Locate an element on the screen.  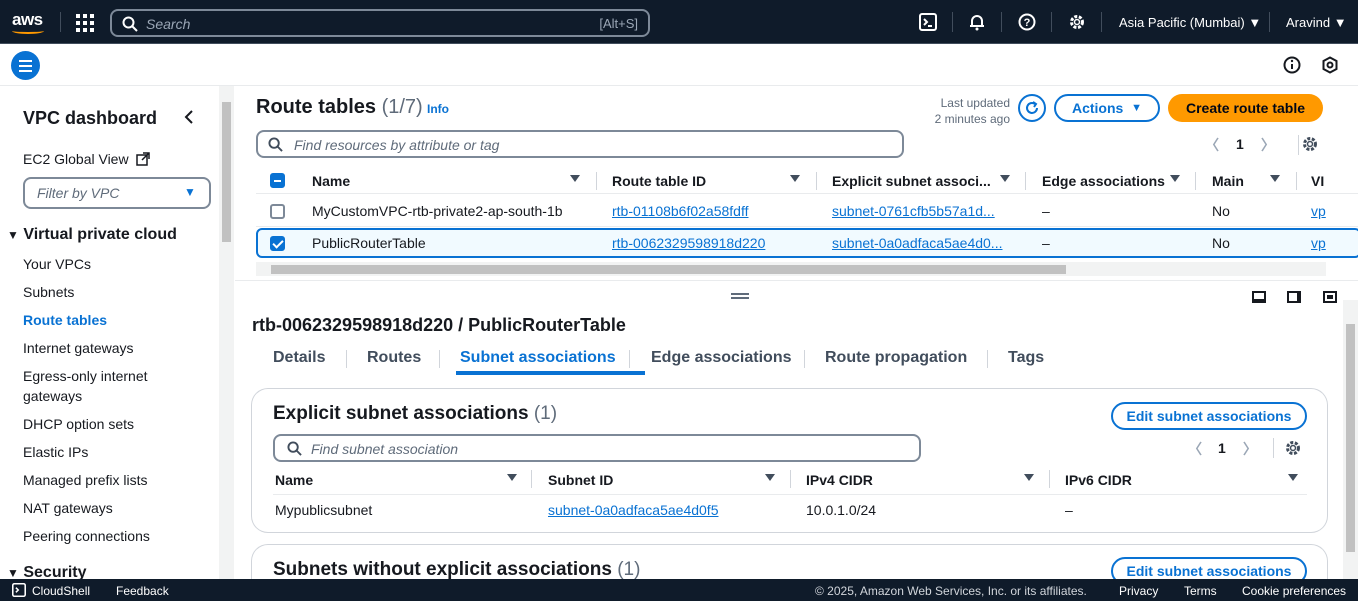
menu-toggle-button is located at coordinates (25, 65).